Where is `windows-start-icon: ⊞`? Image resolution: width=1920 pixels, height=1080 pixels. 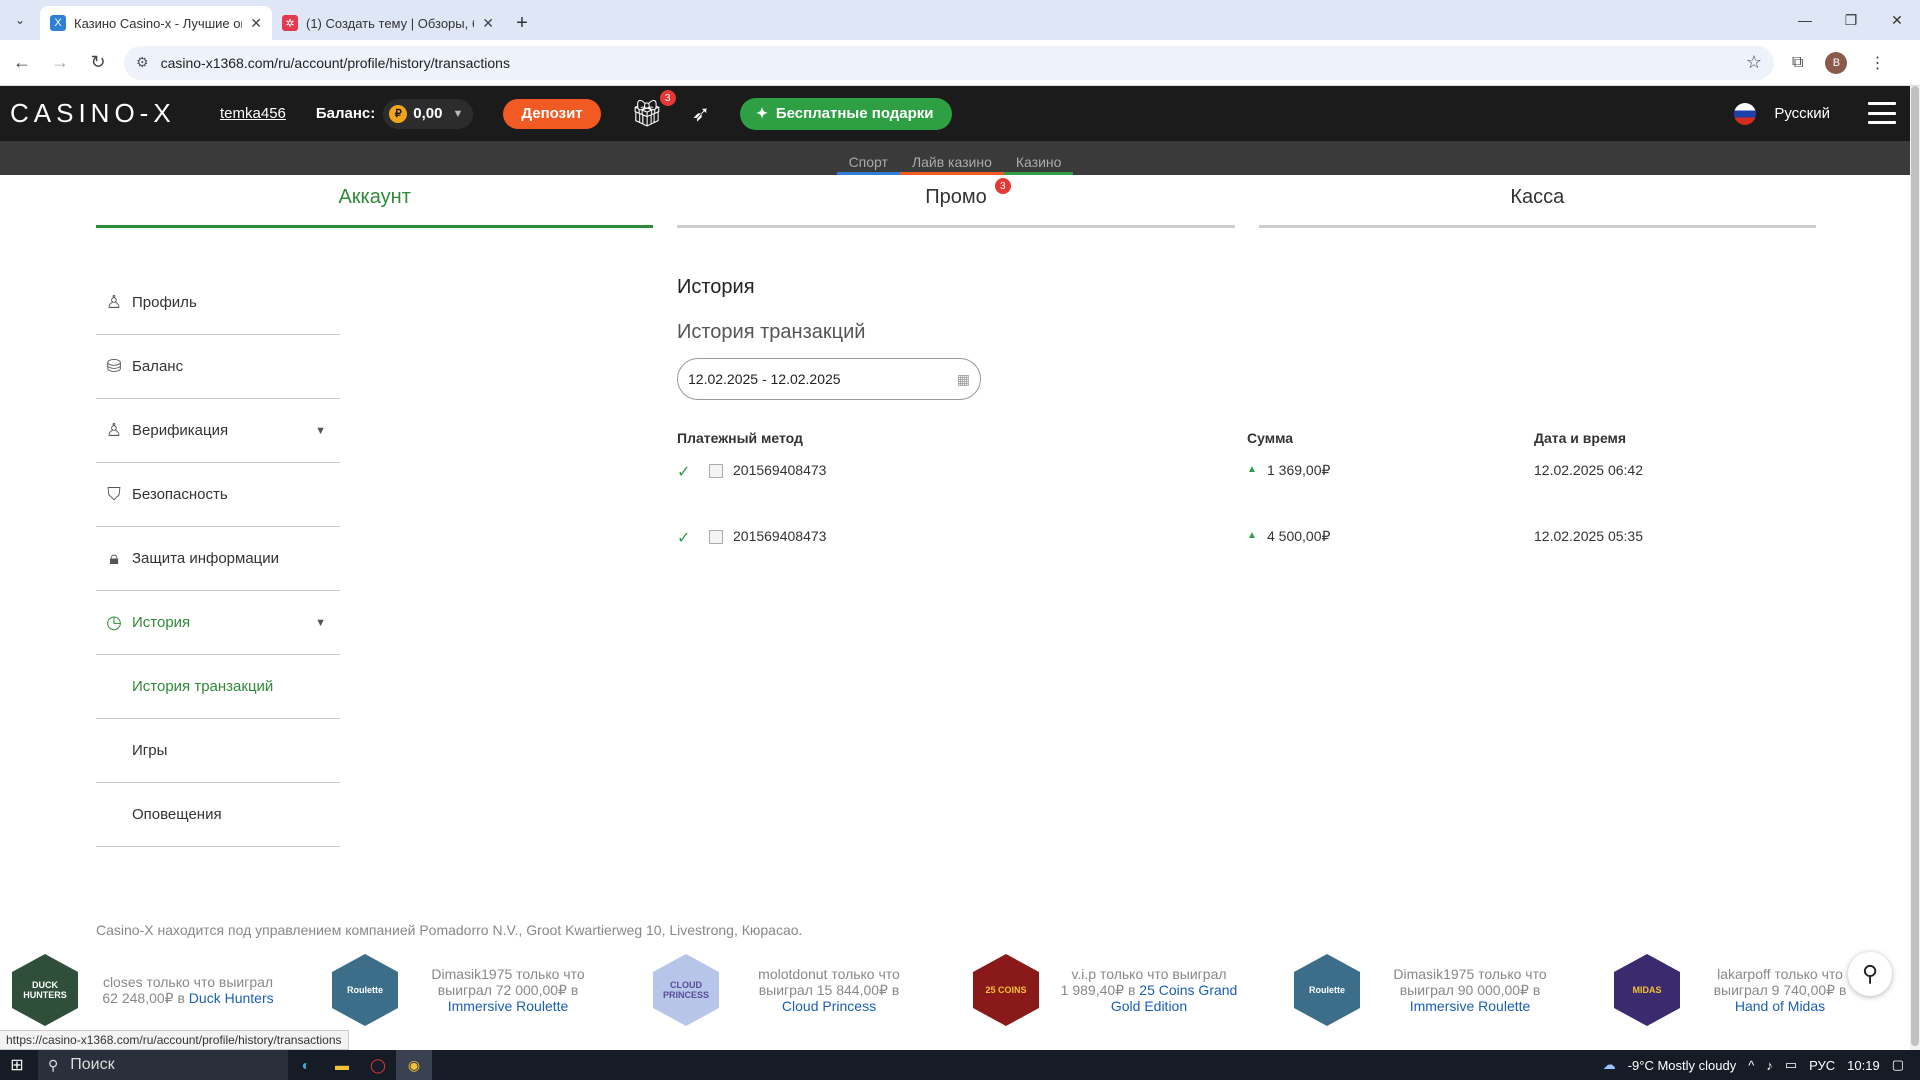
windows-start-icon: ⊞ is located at coordinates (17, 1065).